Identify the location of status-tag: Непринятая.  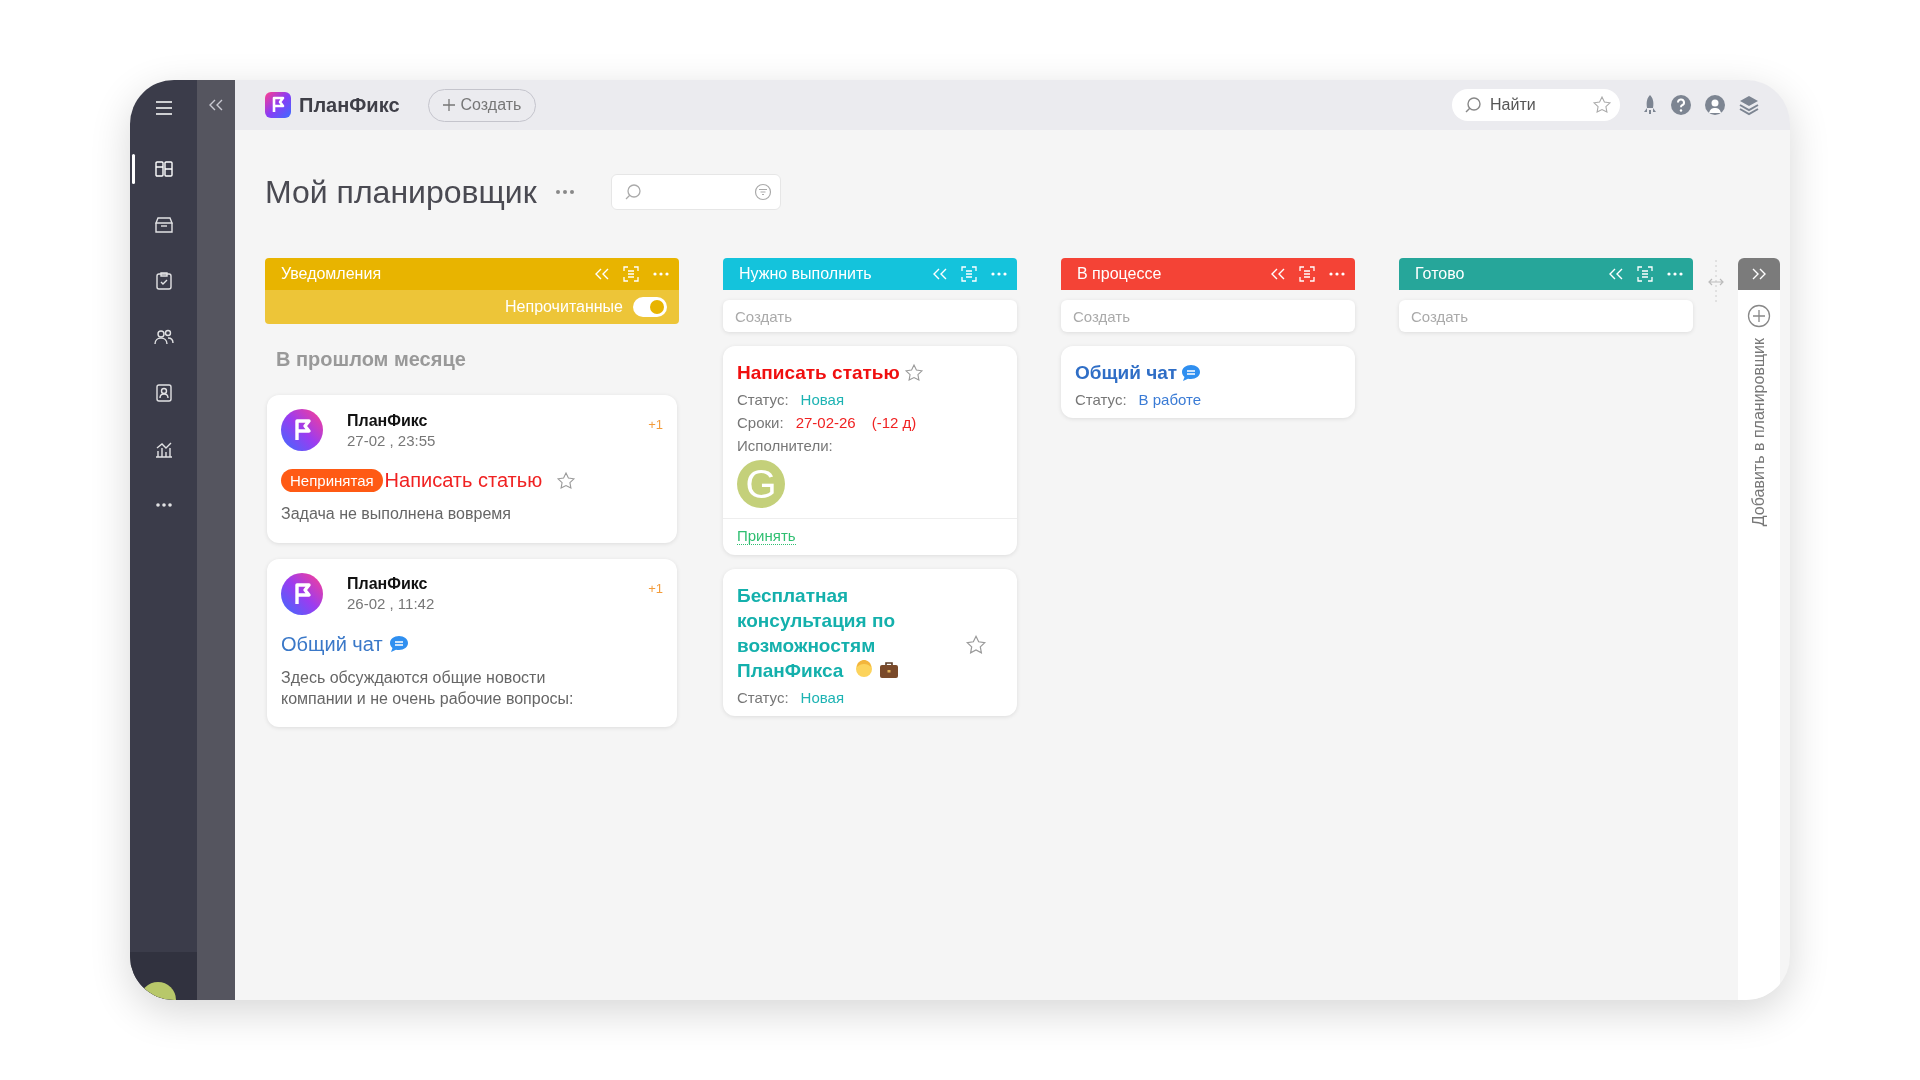
(332, 480).